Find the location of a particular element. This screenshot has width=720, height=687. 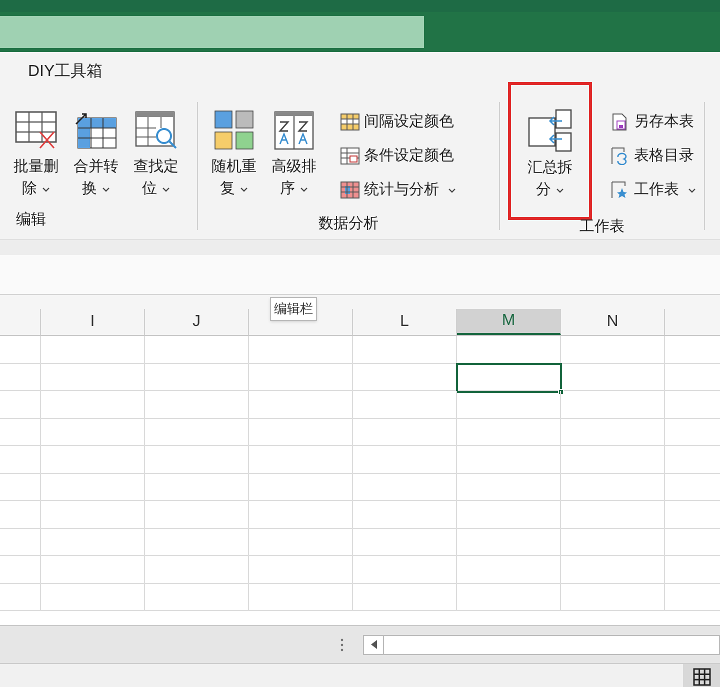

normal-view-button is located at coordinates (701, 675).